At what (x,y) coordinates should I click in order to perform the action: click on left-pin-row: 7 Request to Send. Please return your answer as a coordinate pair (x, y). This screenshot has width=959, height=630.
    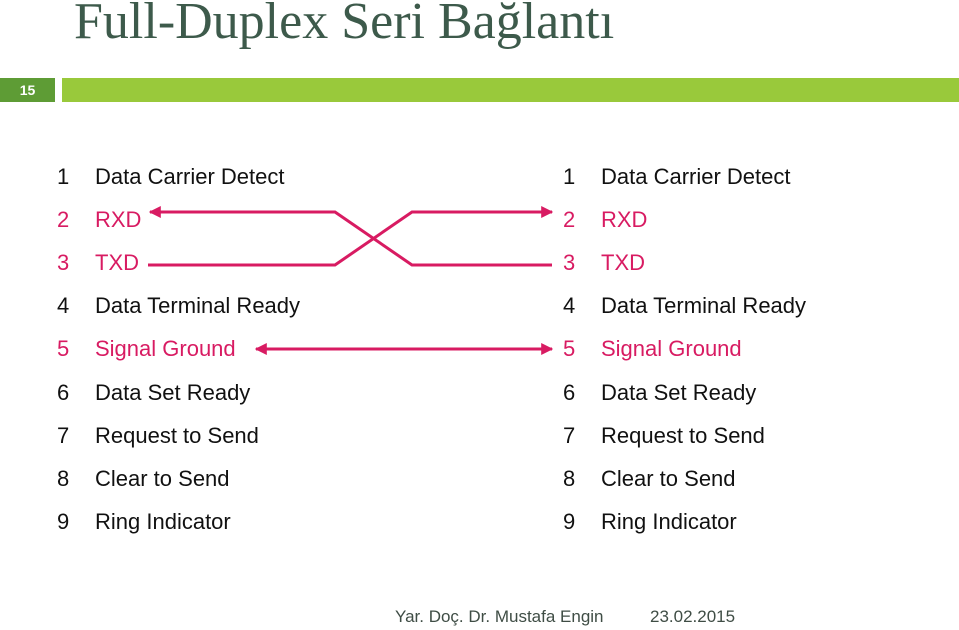
    Looking at the image, I should click on (178, 435).